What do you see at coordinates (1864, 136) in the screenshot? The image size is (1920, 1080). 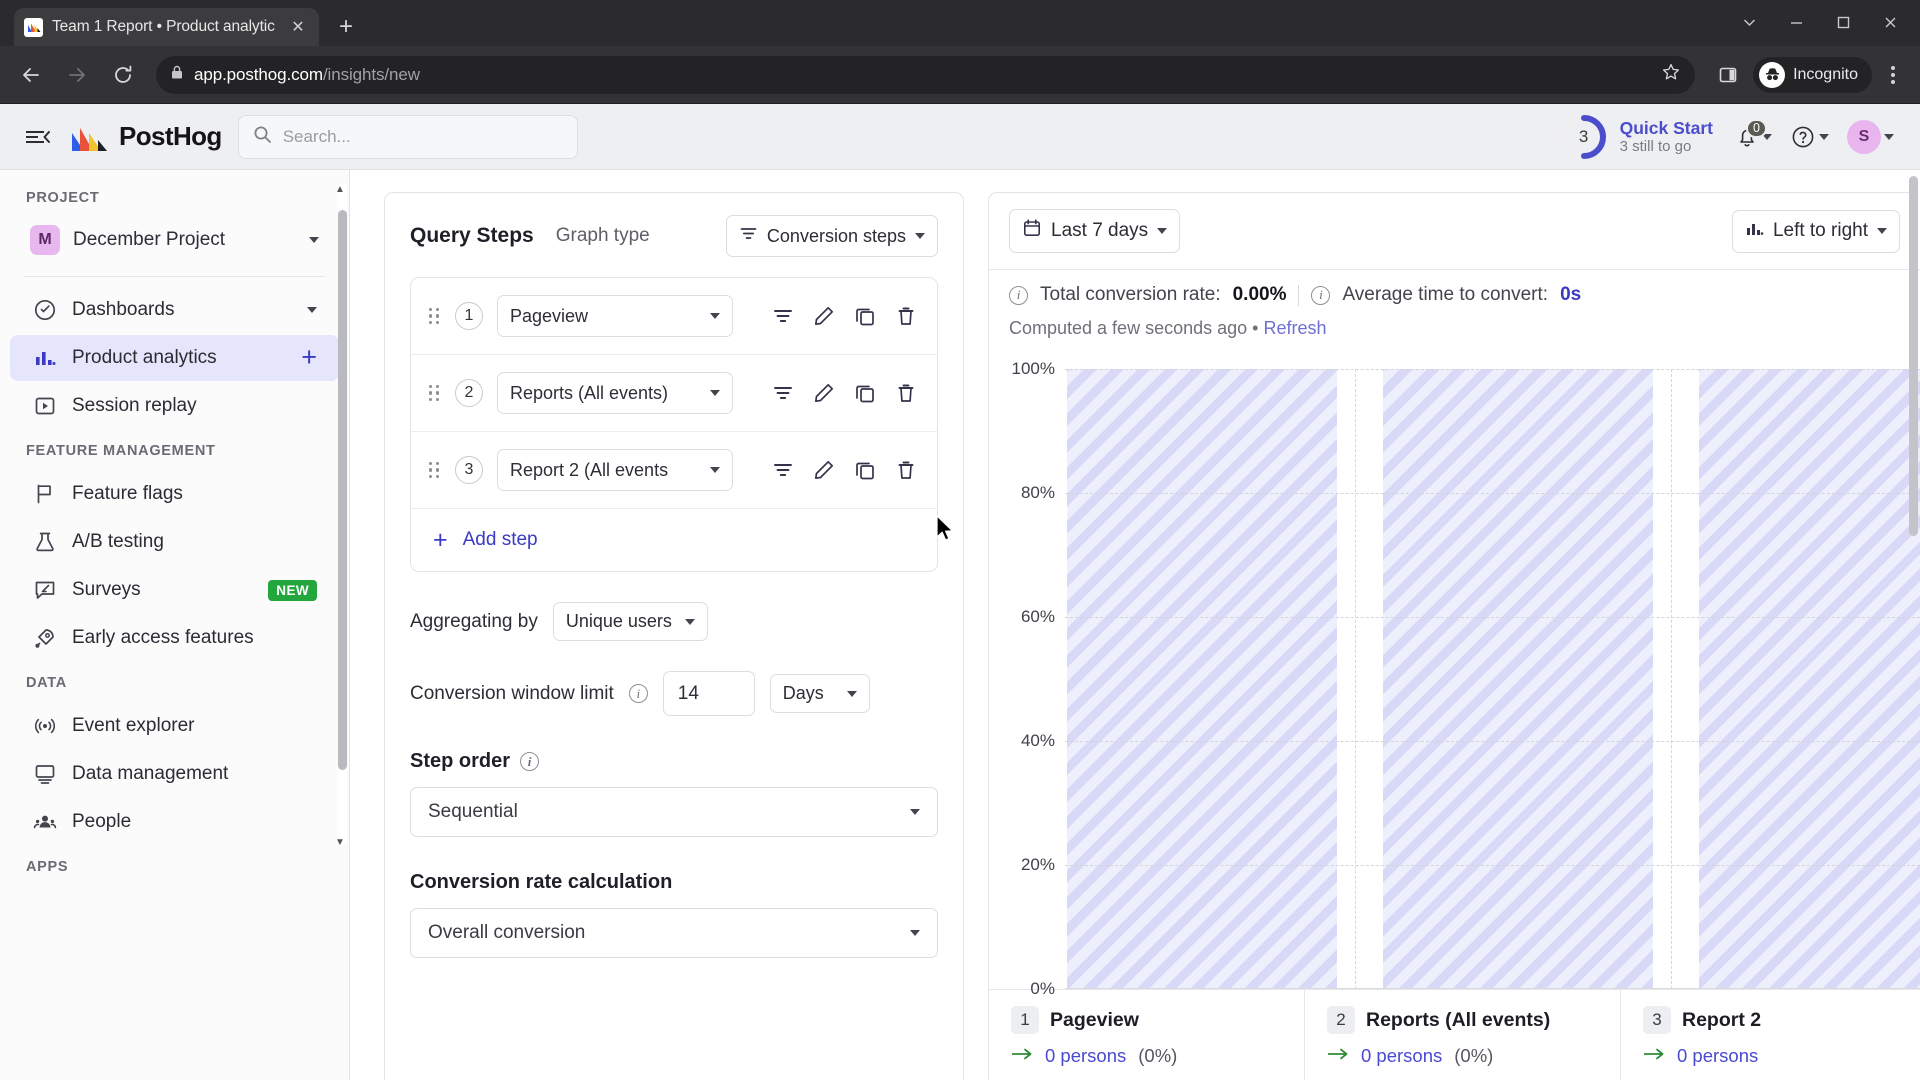 I see `avatar: S` at bounding box center [1864, 136].